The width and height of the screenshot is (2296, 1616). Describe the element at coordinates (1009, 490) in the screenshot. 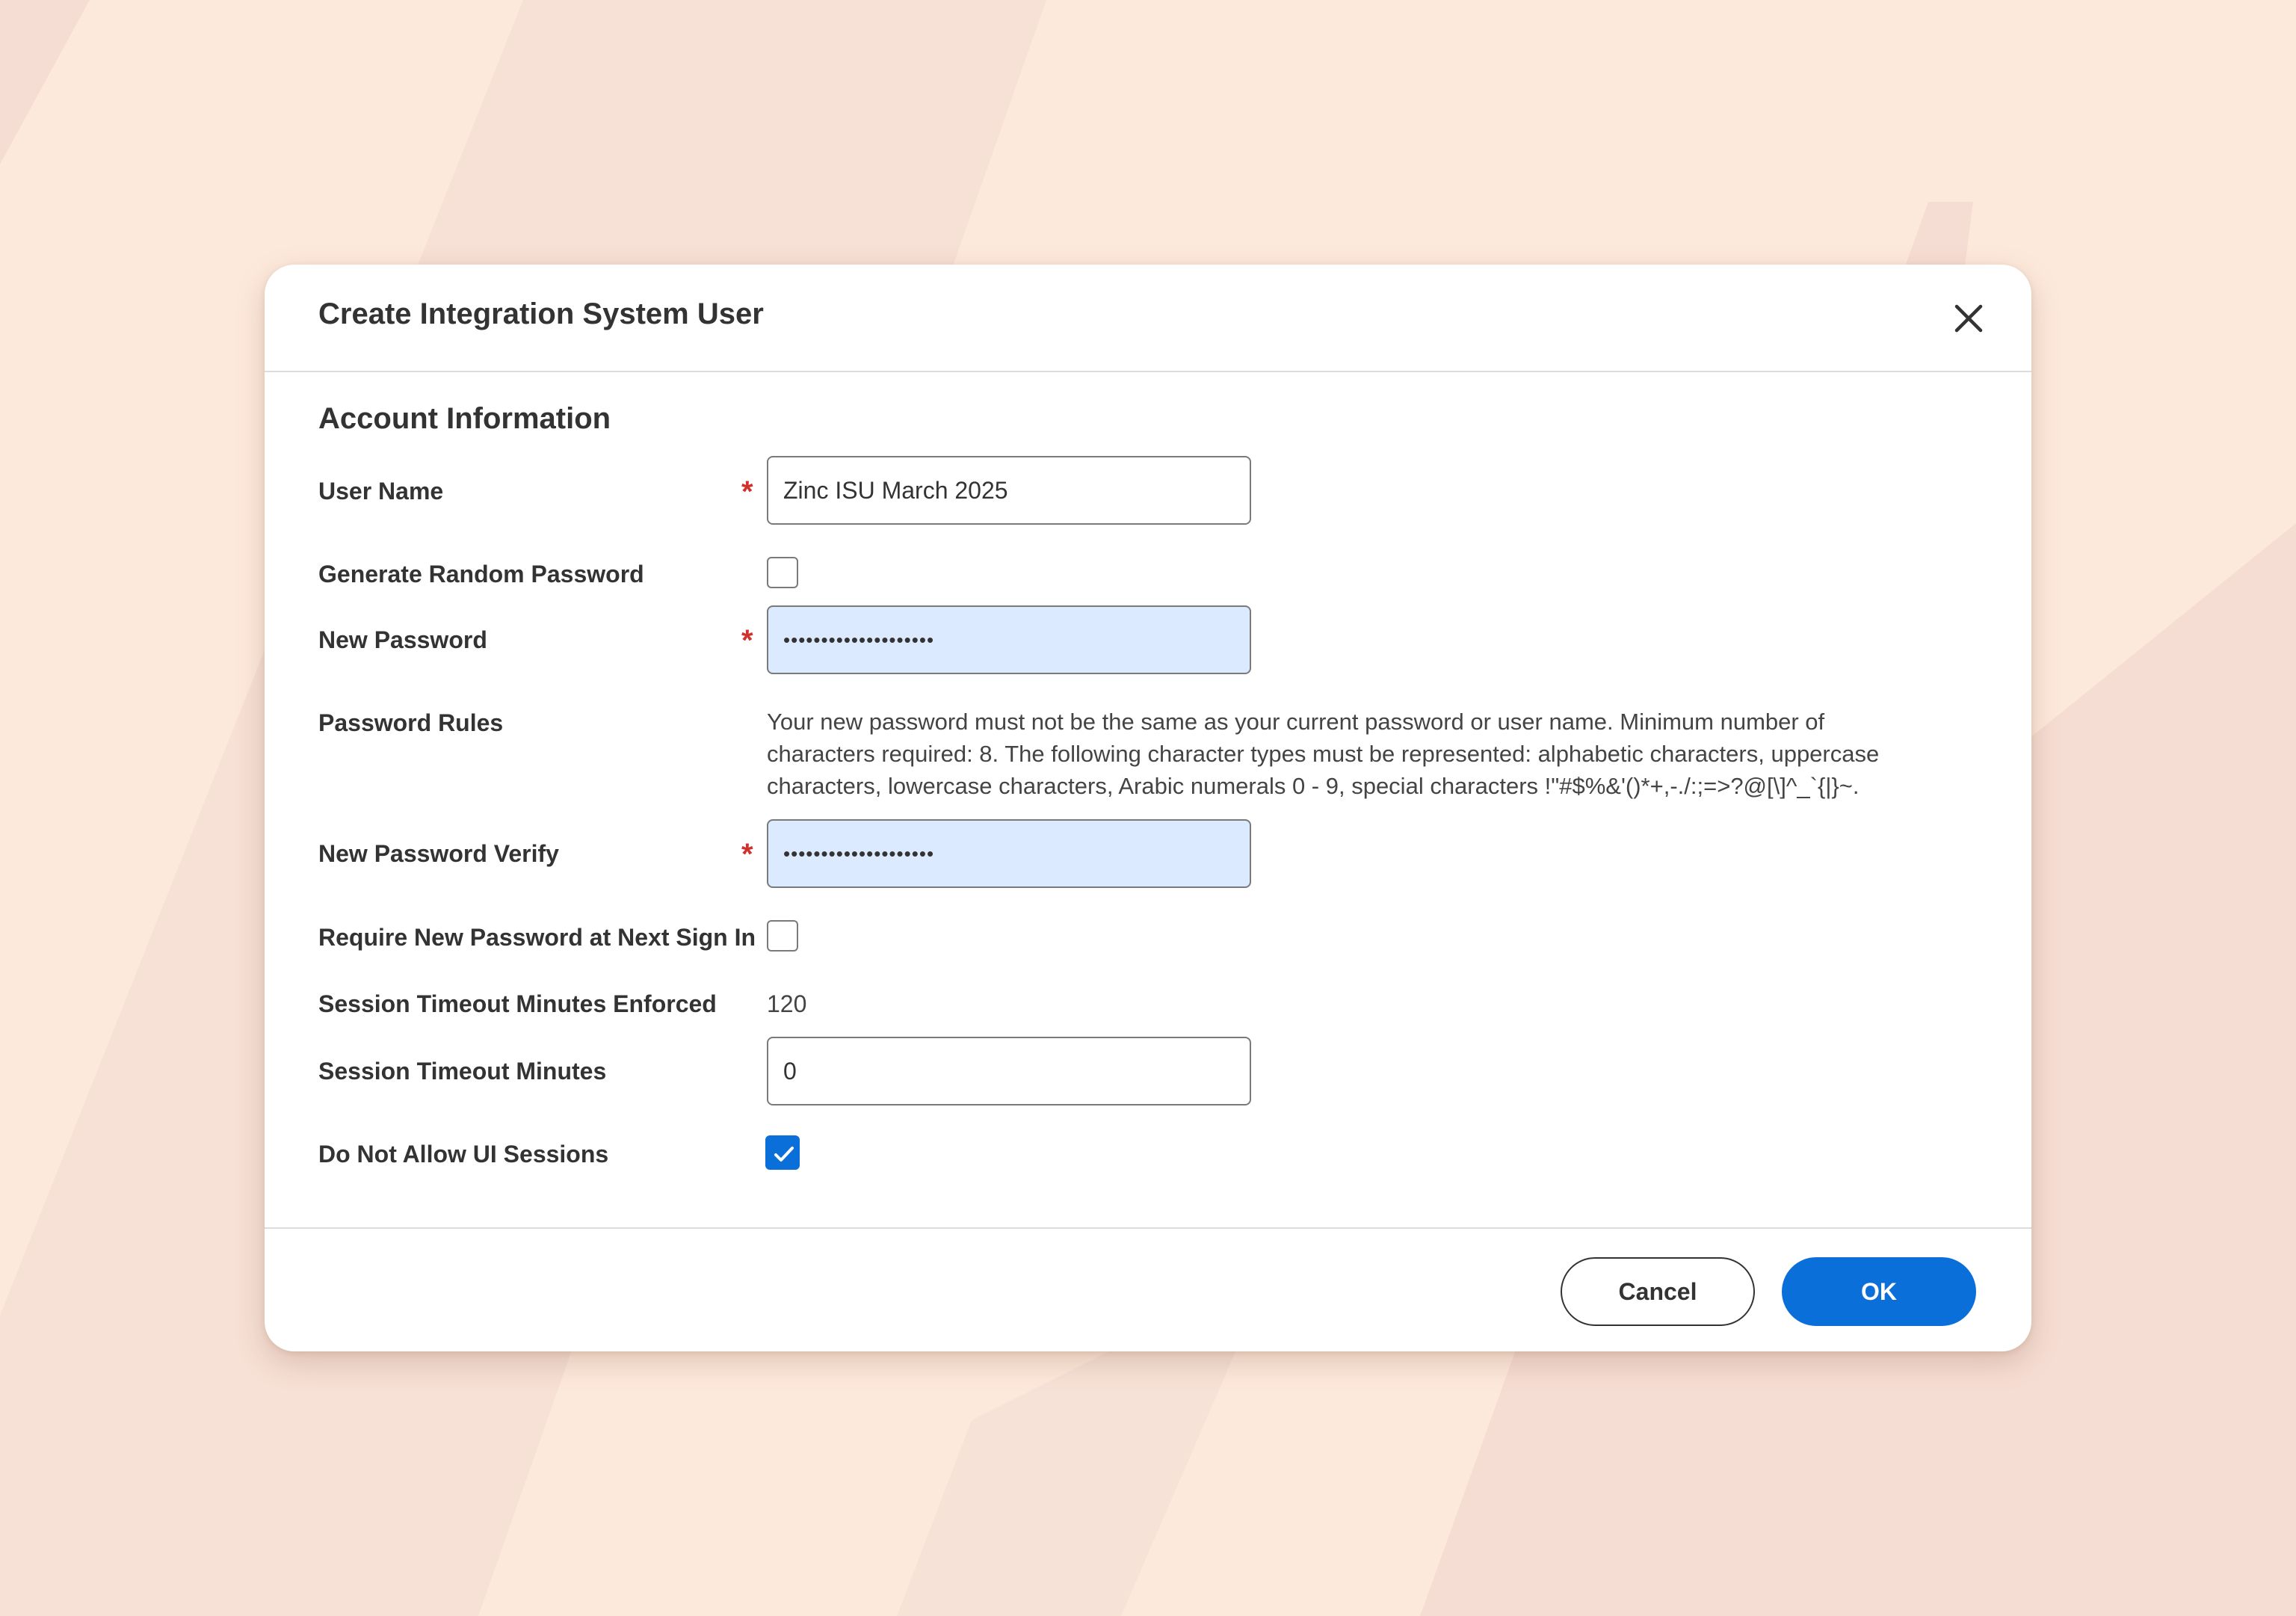

I see `user-name-input: Zinc ISU March 2025` at that location.